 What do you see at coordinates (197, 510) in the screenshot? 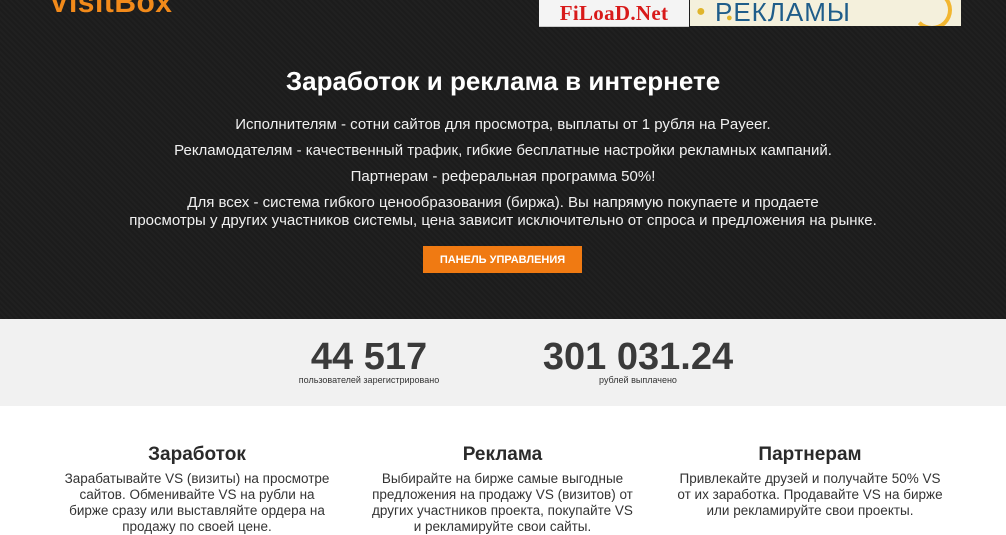
I see `feature-text-line: бирже сразу или выставляйте ордера на` at bounding box center [197, 510].